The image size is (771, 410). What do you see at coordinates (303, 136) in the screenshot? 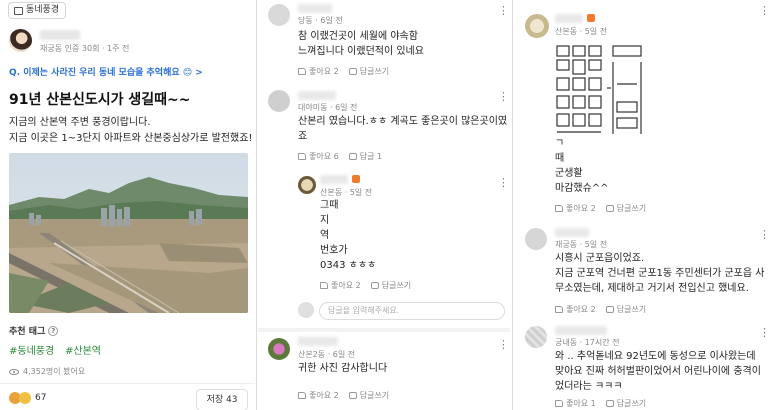
I see `comment-text-line: 죠` at bounding box center [303, 136].